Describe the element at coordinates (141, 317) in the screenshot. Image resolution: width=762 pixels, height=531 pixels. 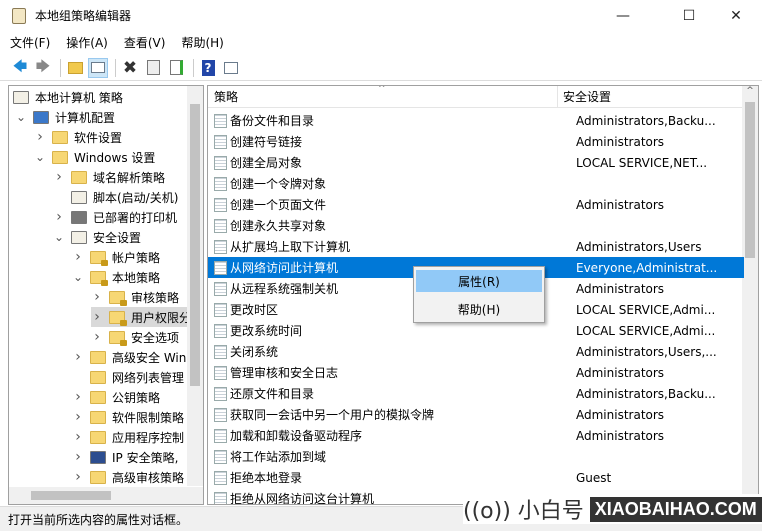
I see `tree-item: › 用户权限分` at that location.